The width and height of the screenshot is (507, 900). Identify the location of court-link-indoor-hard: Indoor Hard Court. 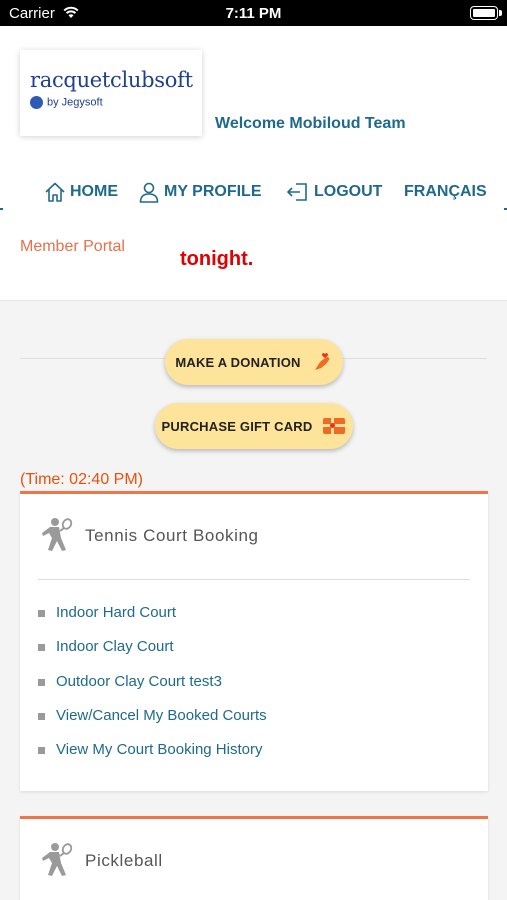
(152, 621).